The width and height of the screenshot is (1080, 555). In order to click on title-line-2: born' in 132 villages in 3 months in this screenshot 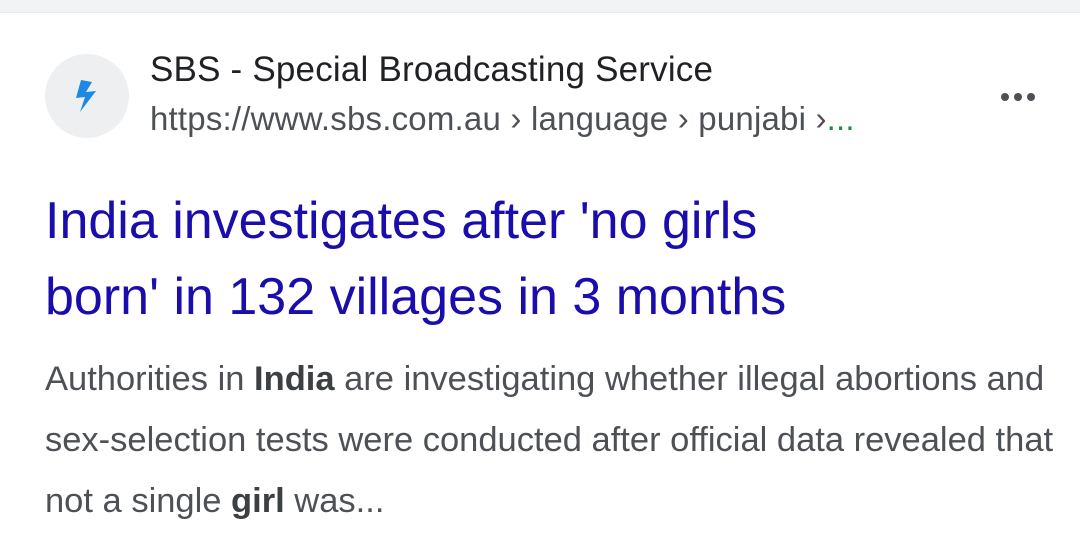, I will do `click(416, 297)`.